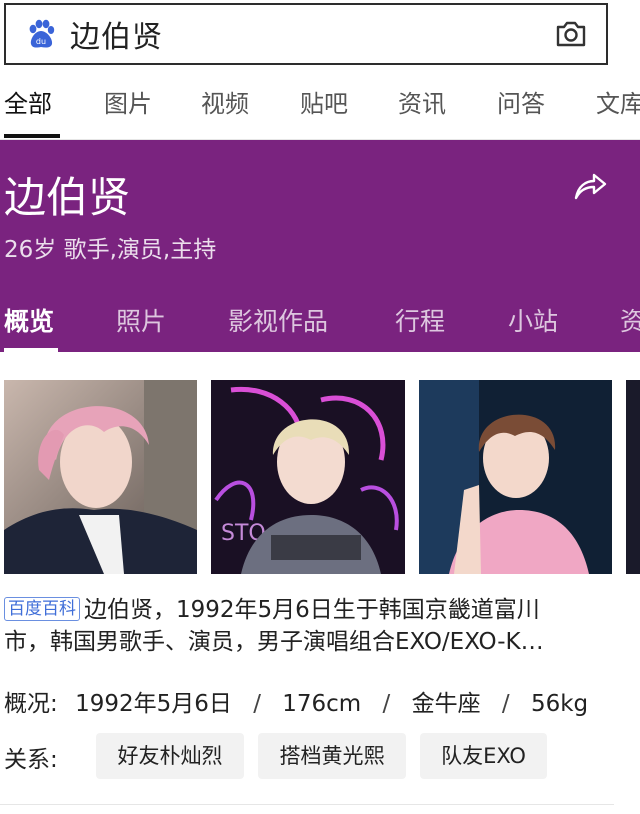  What do you see at coordinates (324, 101) in the screenshot?
I see `tab-tieba: 贴吧` at bounding box center [324, 101].